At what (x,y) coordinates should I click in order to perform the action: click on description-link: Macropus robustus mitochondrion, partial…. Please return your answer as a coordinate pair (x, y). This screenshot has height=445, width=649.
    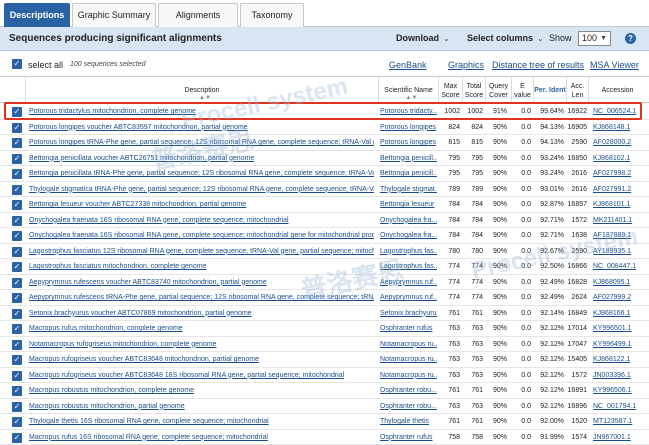
    Looking at the image, I should click on (201, 406).